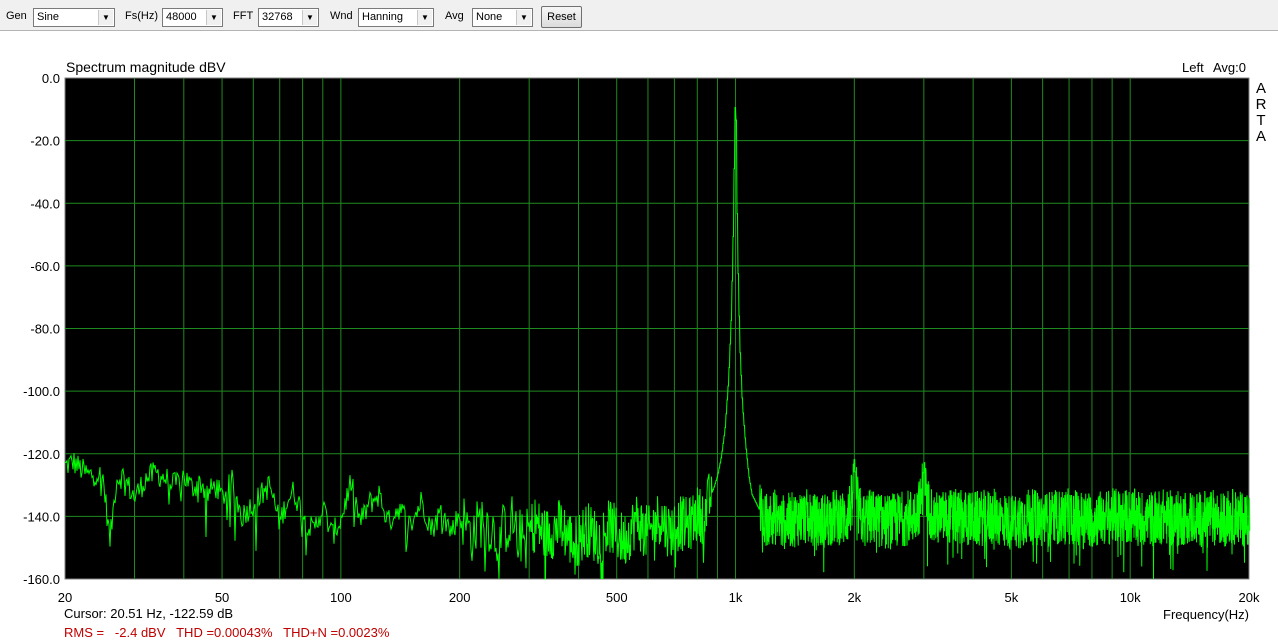 This screenshot has height=643, width=1278. What do you see at coordinates (243, 16) in the screenshot?
I see `fft-label: FFT` at bounding box center [243, 16].